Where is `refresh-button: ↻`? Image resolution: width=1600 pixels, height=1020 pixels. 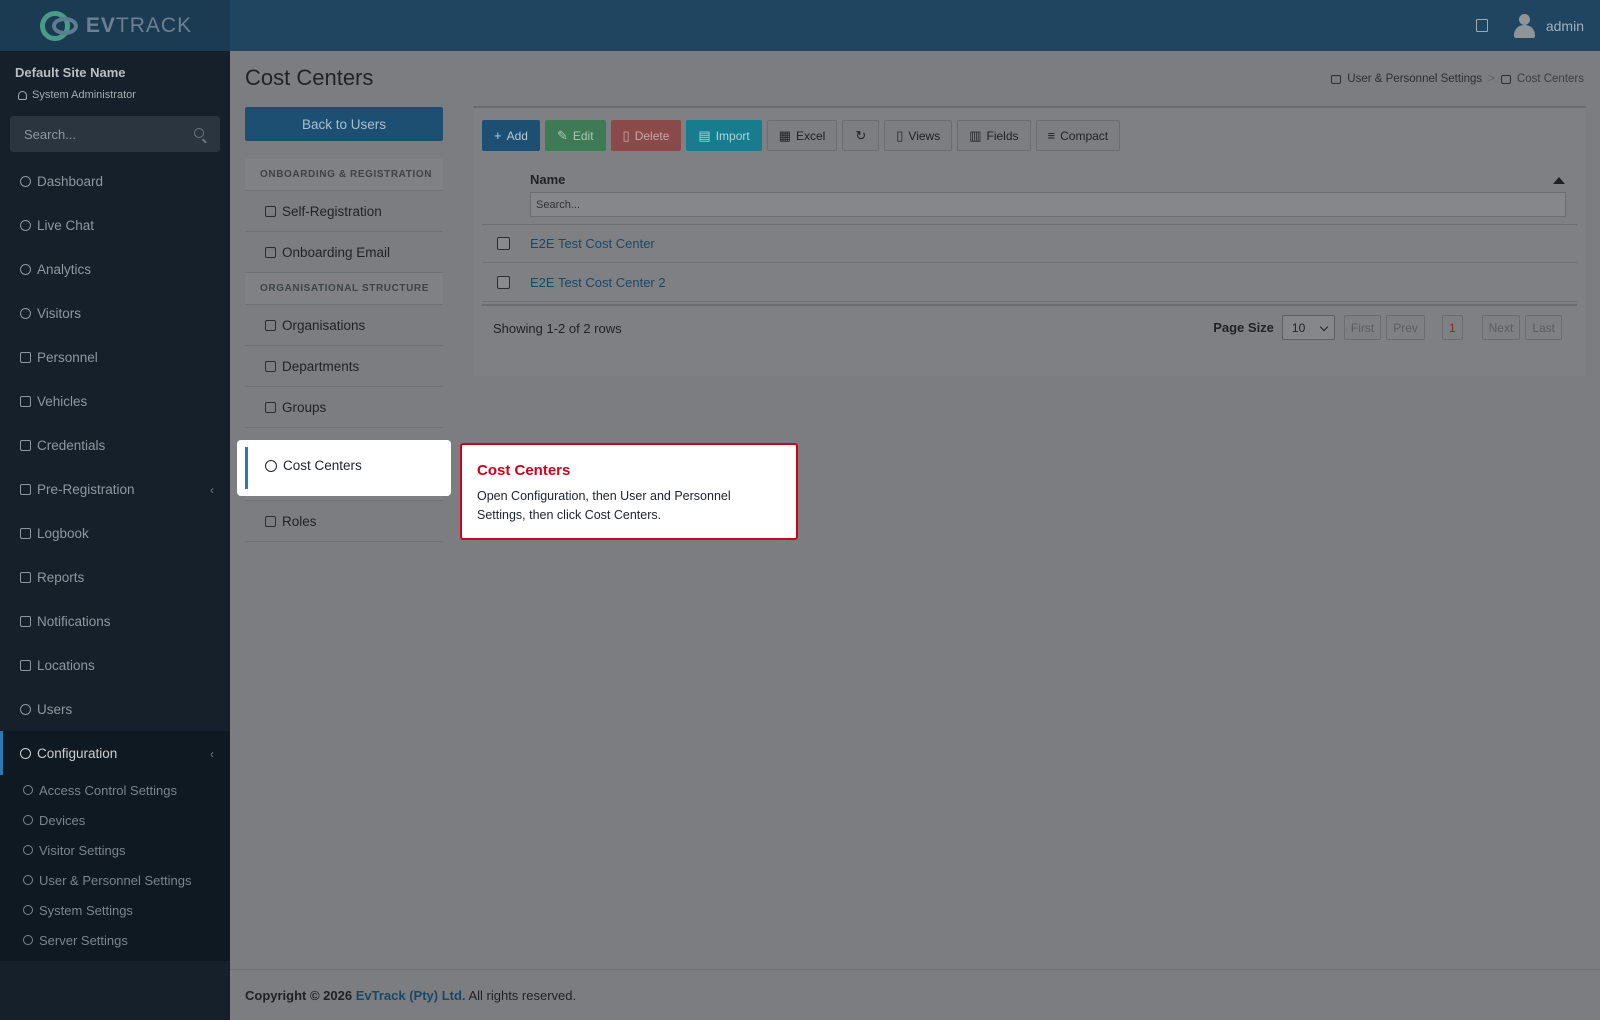 refresh-button: ↻ is located at coordinates (861, 135).